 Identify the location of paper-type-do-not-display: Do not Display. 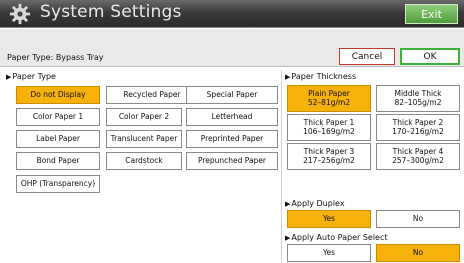
(58, 95).